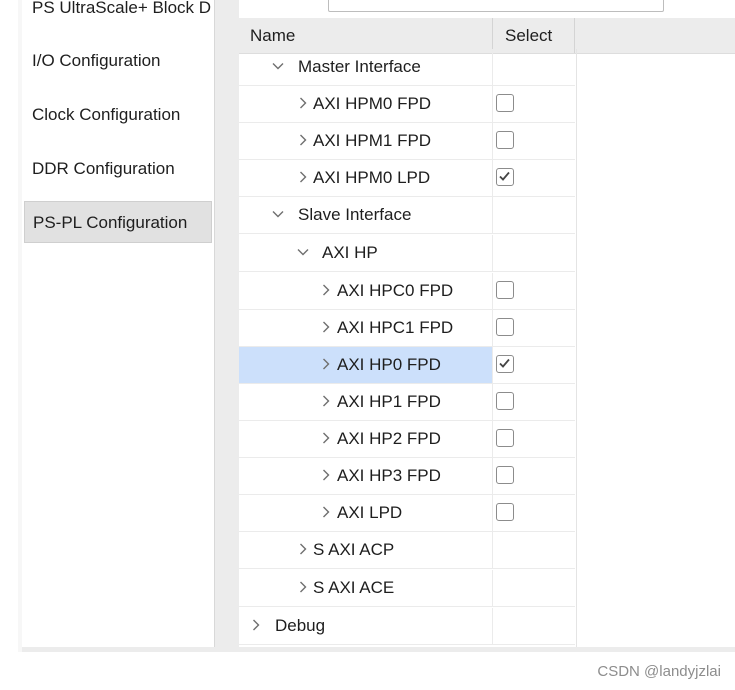  I want to click on tree-row-label: AXI HP1 FPD, so click(389, 401).